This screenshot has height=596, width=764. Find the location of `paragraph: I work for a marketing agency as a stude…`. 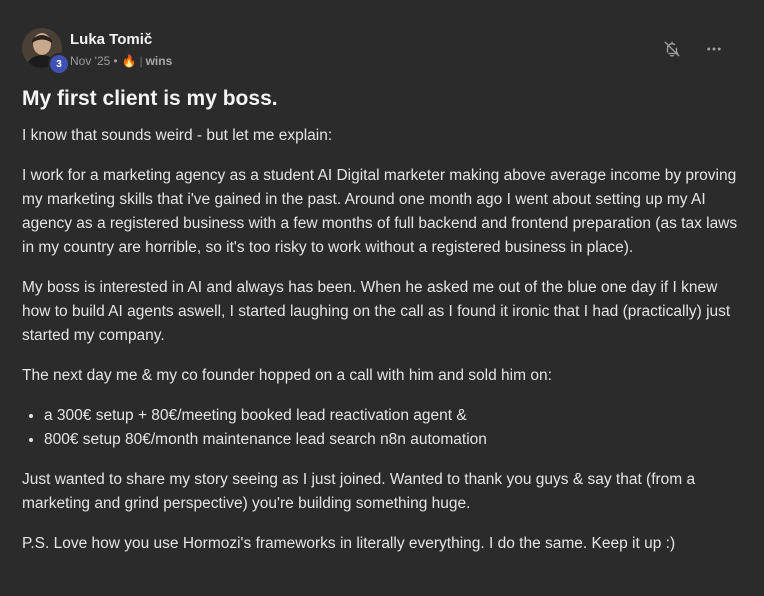

paragraph: I work for a marketing agency as a stude… is located at coordinates (380, 211).